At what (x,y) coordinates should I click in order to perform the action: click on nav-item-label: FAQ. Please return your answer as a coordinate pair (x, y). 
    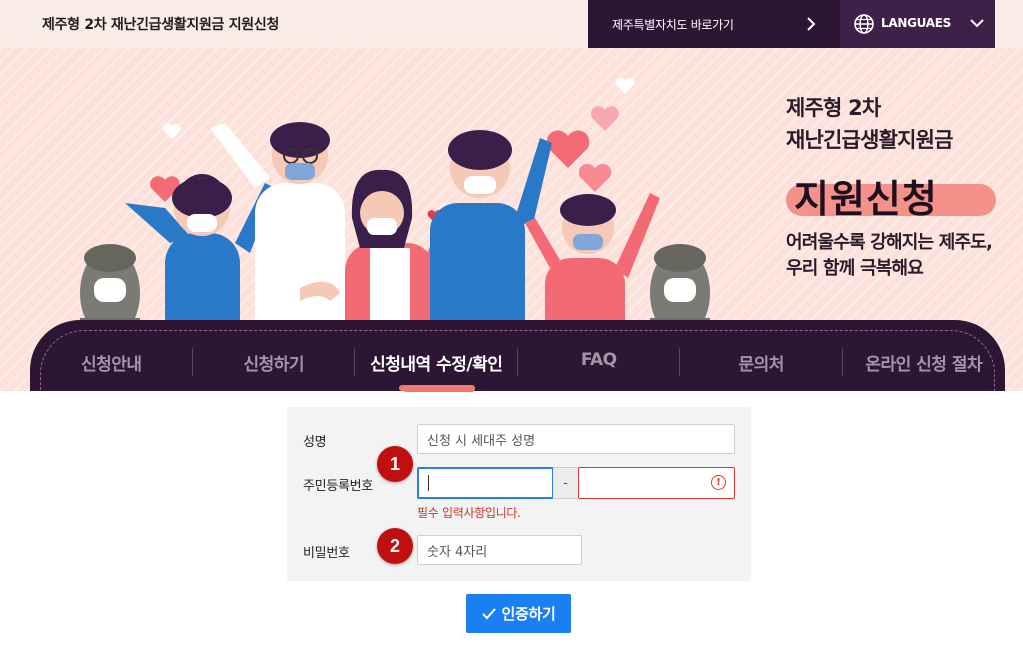
    Looking at the image, I should click on (598, 360).